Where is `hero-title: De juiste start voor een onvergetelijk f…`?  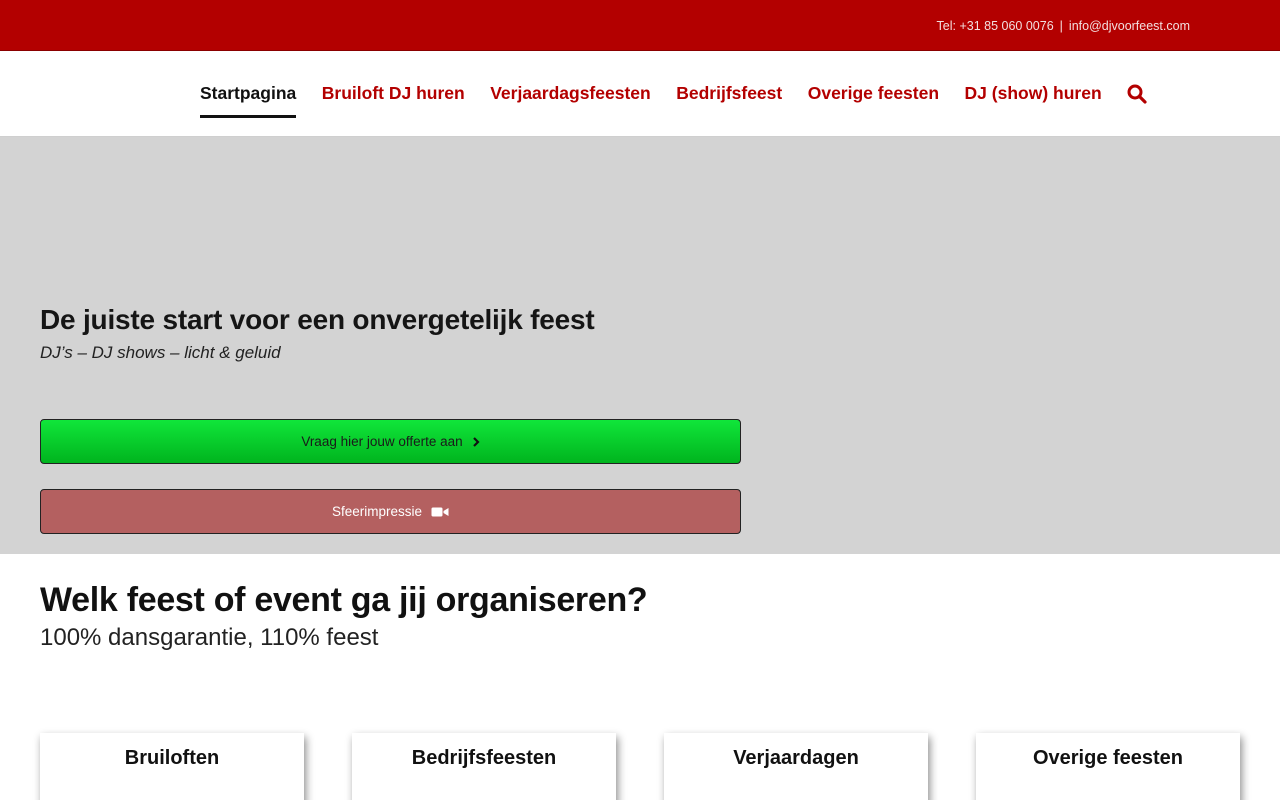
hero-title: De juiste start voor een onvergetelijk f… is located at coordinates (317, 319).